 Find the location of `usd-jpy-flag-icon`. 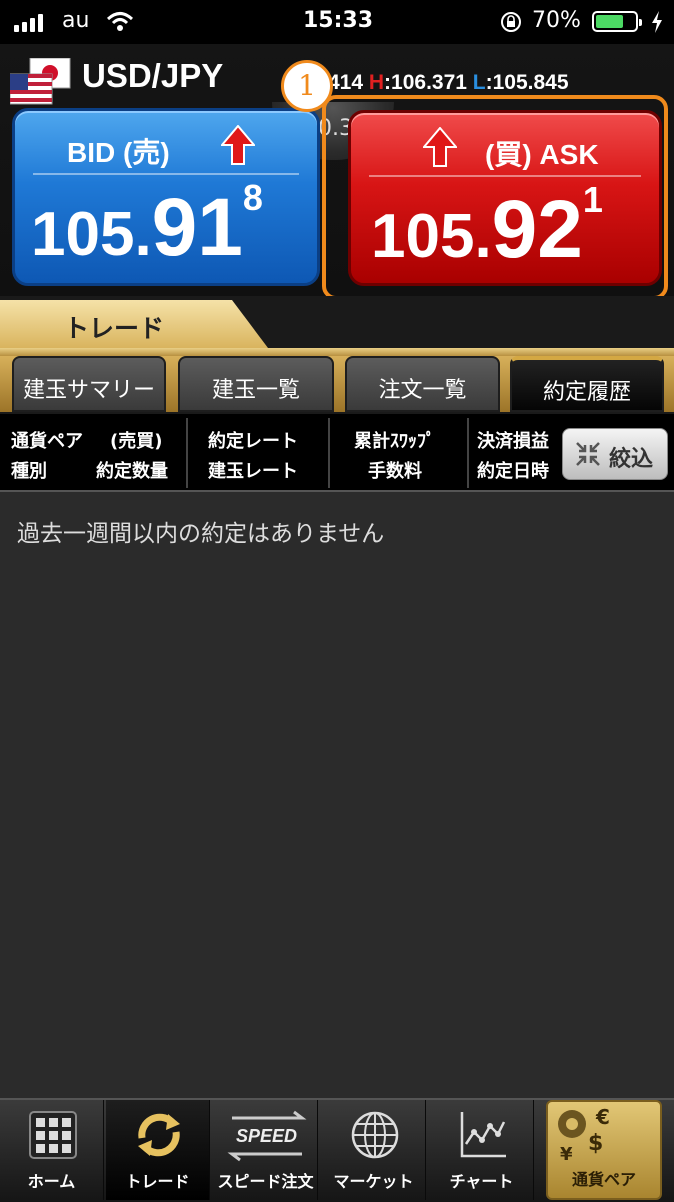

usd-jpy-flag-icon is located at coordinates (40, 81).